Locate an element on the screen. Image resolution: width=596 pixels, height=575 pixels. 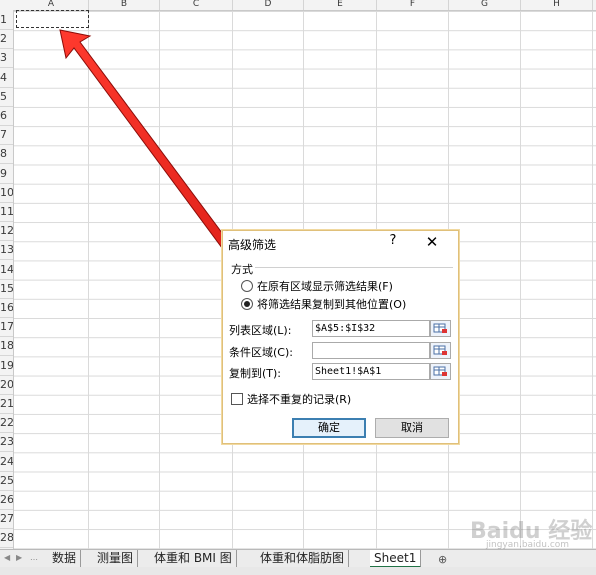
row-header-cell: 4 is located at coordinates (6, 78).